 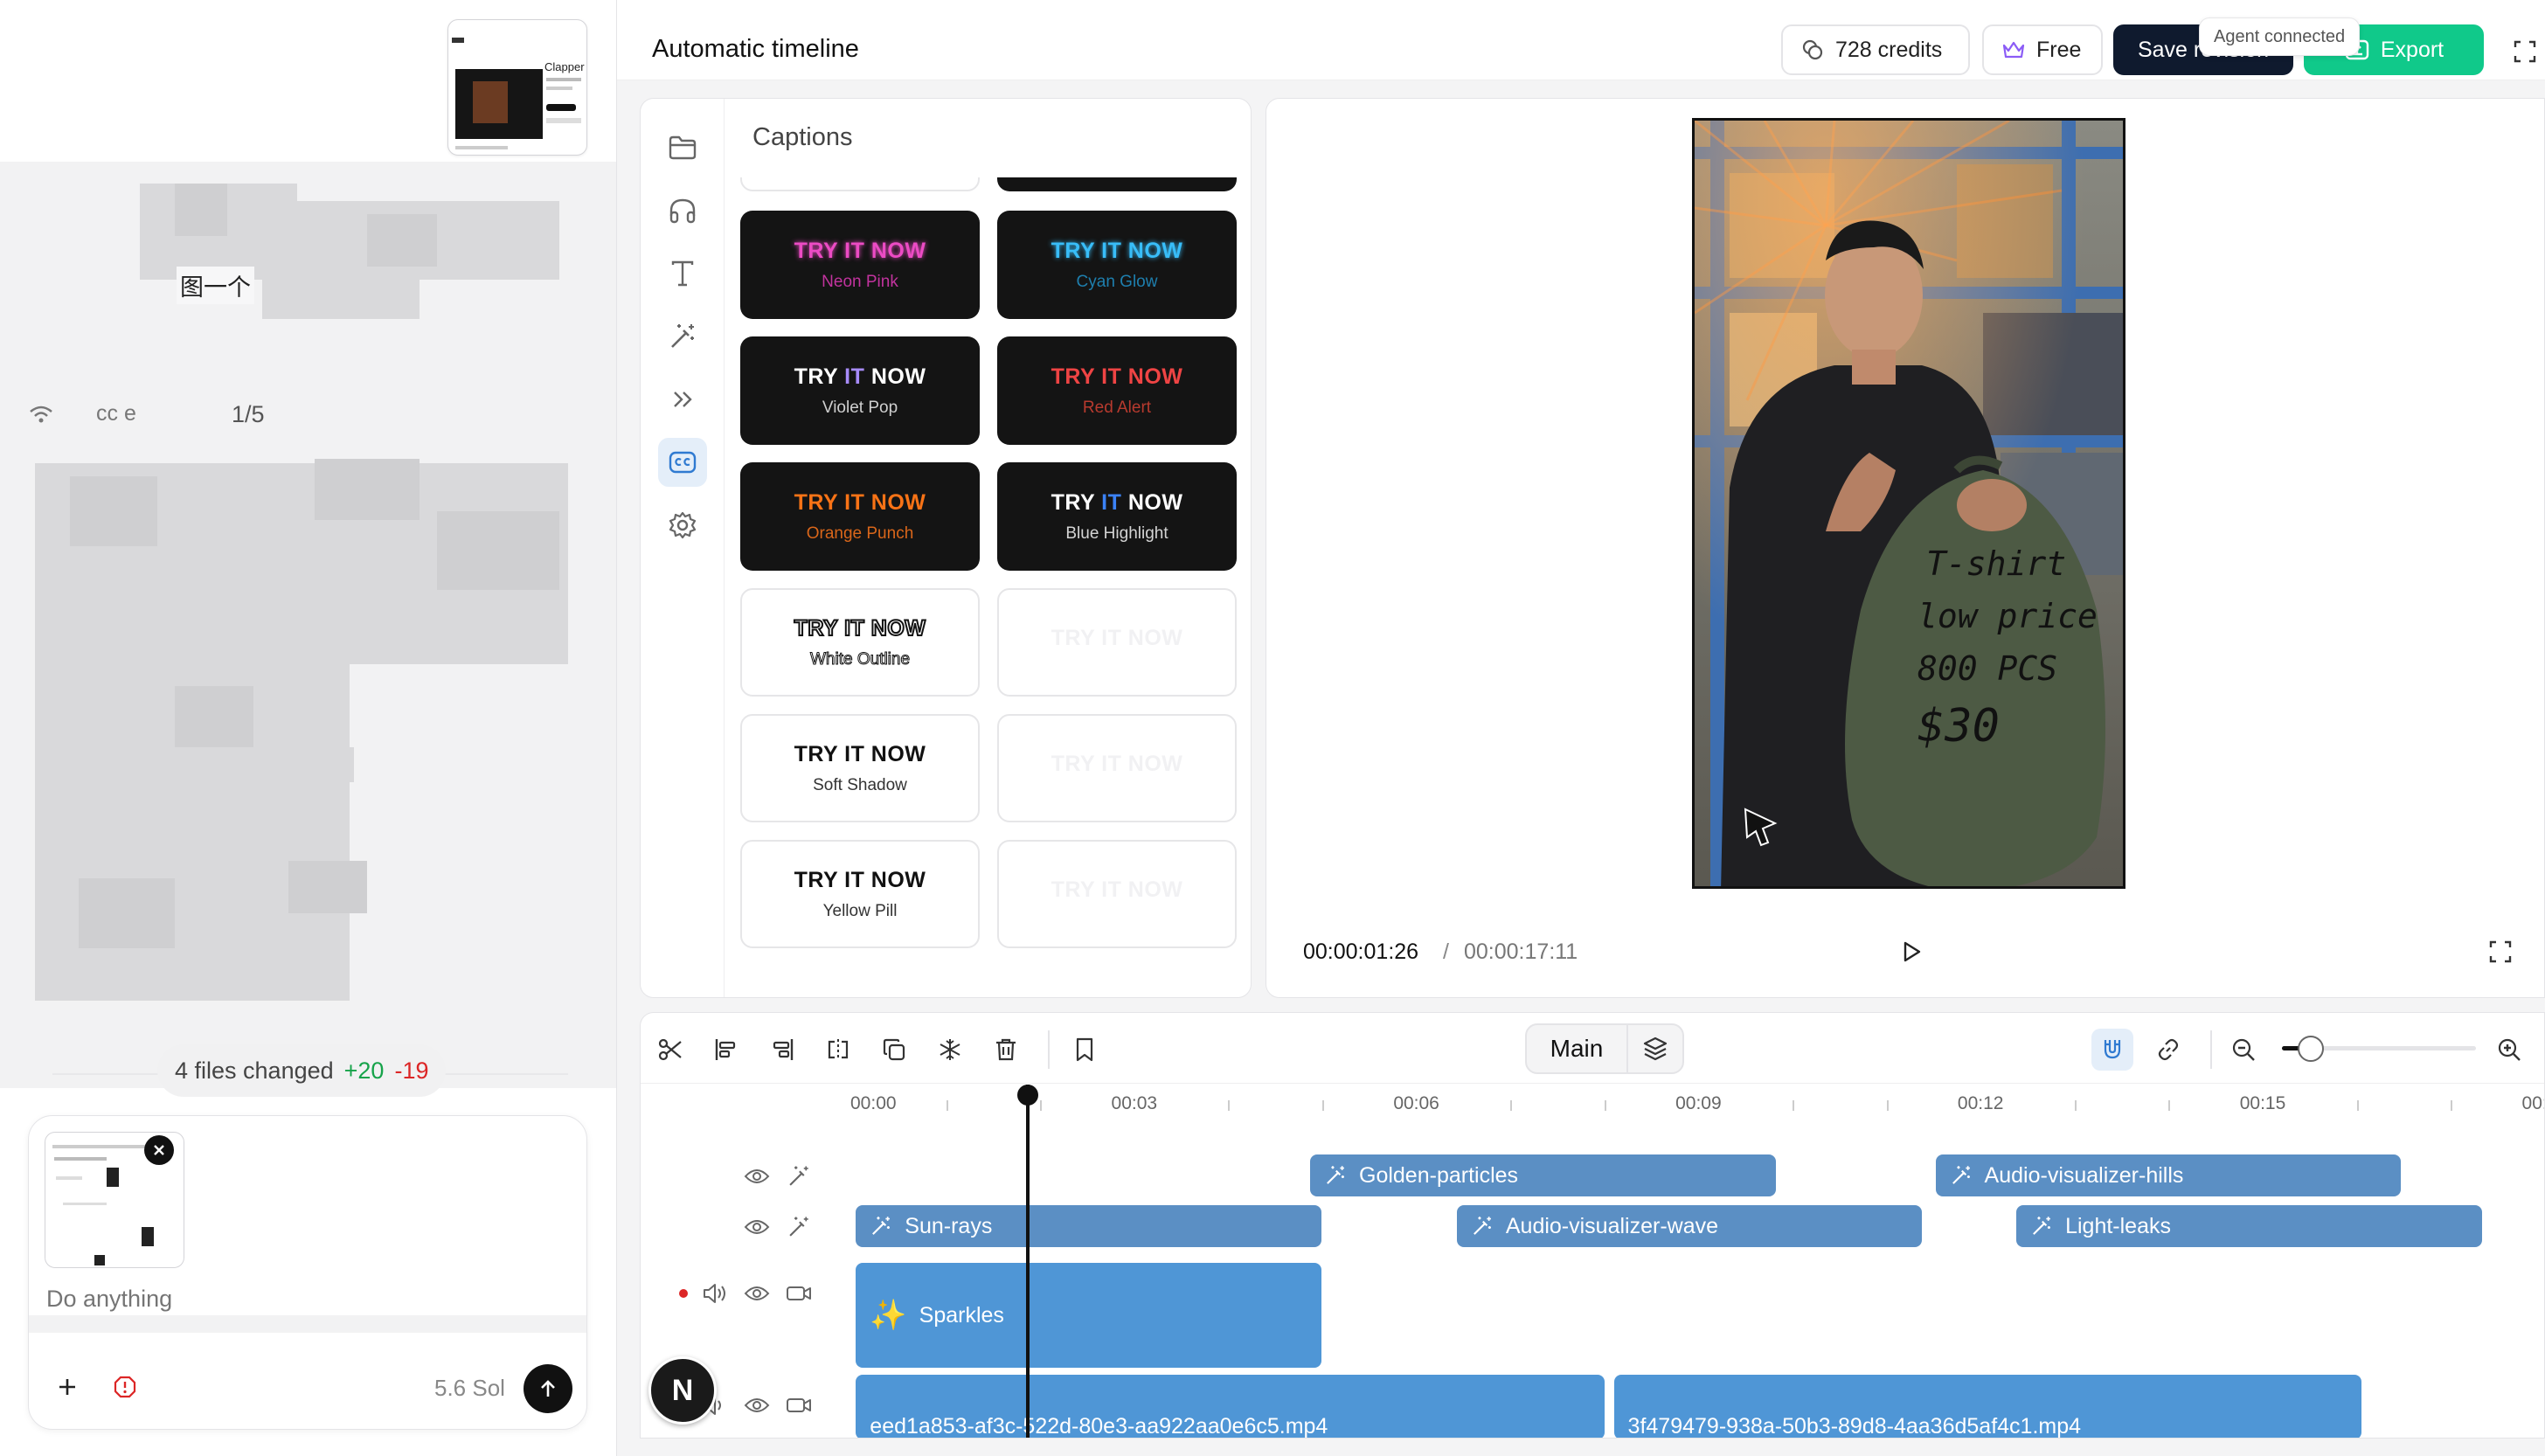 I want to click on delete-button, so click(x=1006, y=1050).